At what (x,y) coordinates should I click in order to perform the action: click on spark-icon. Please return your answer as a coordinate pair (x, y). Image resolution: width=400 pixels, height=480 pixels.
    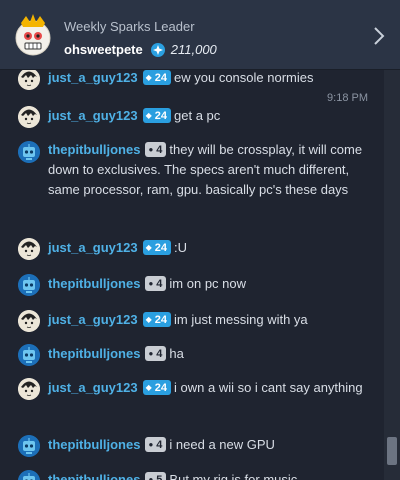
    Looking at the image, I should click on (157, 49).